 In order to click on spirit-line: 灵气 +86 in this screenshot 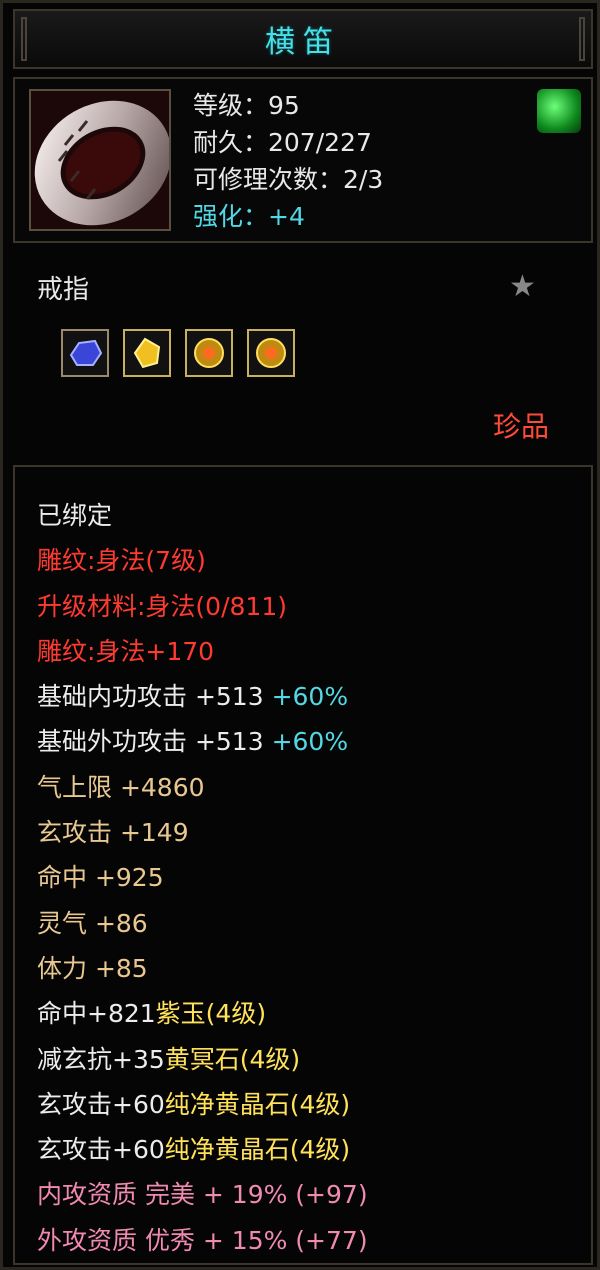, I will do `click(92, 923)`.